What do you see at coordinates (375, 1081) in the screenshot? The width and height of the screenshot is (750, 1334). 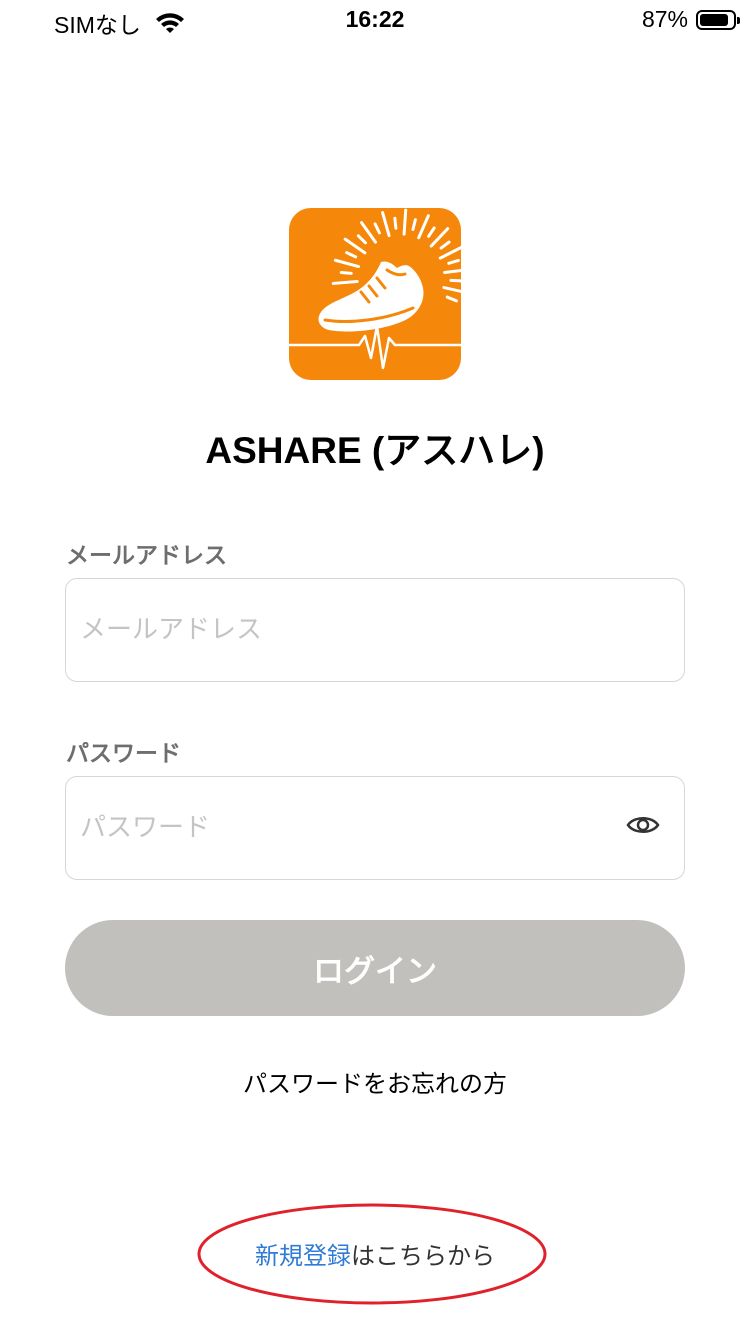 I see `forgot-password-link: パスワードをお忘れの方` at bounding box center [375, 1081].